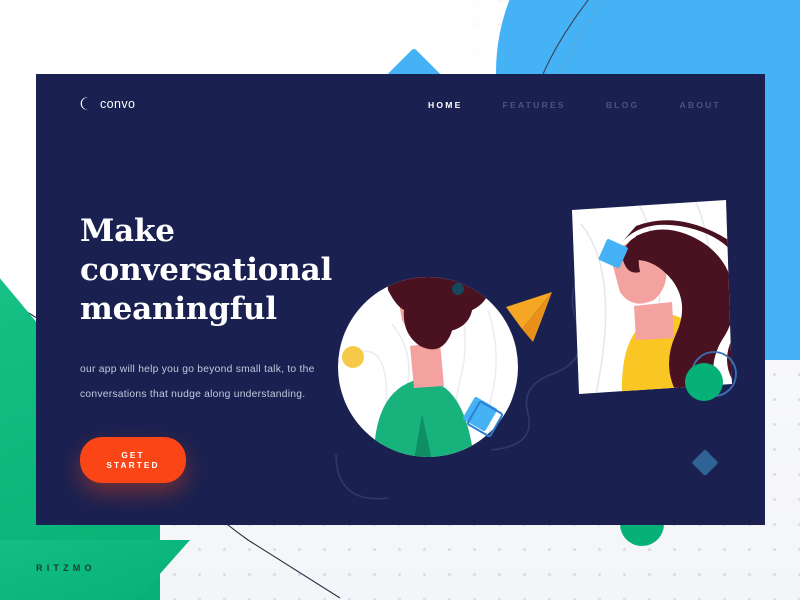 Image resolution: width=800 pixels, height=600 pixels. What do you see at coordinates (66, 568) in the screenshot?
I see `footer-brand-mark: RITZMO` at bounding box center [66, 568].